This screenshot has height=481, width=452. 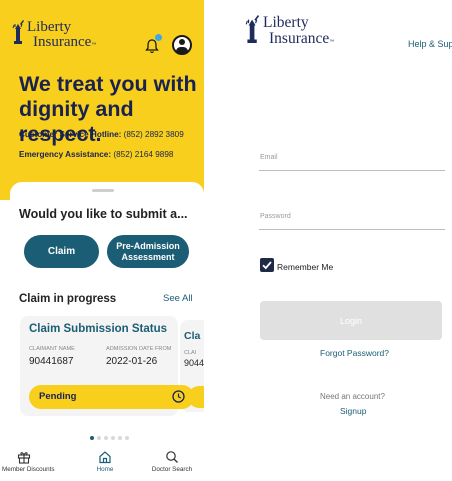 What do you see at coordinates (352, 170) in the screenshot?
I see `email-underline` at bounding box center [352, 170].